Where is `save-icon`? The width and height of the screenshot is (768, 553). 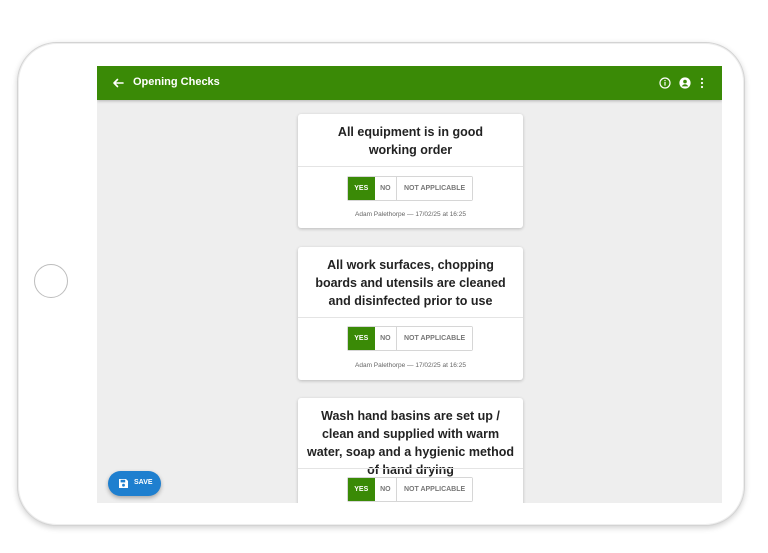 save-icon is located at coordinates (123, 483).